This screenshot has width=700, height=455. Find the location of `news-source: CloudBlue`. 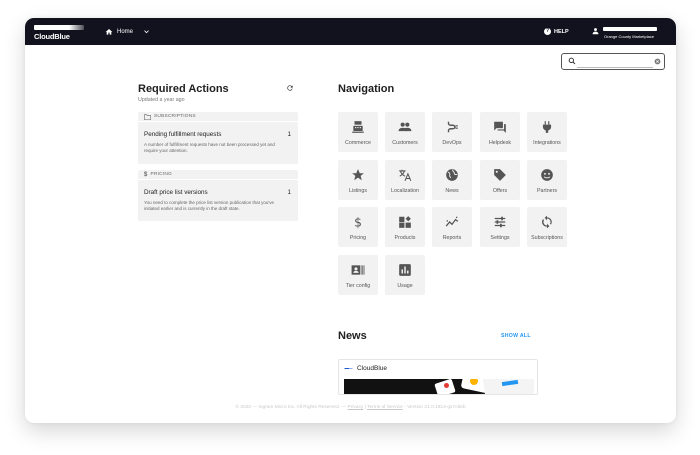

news-source: CloudBlue is located at coordinates (372, 368).